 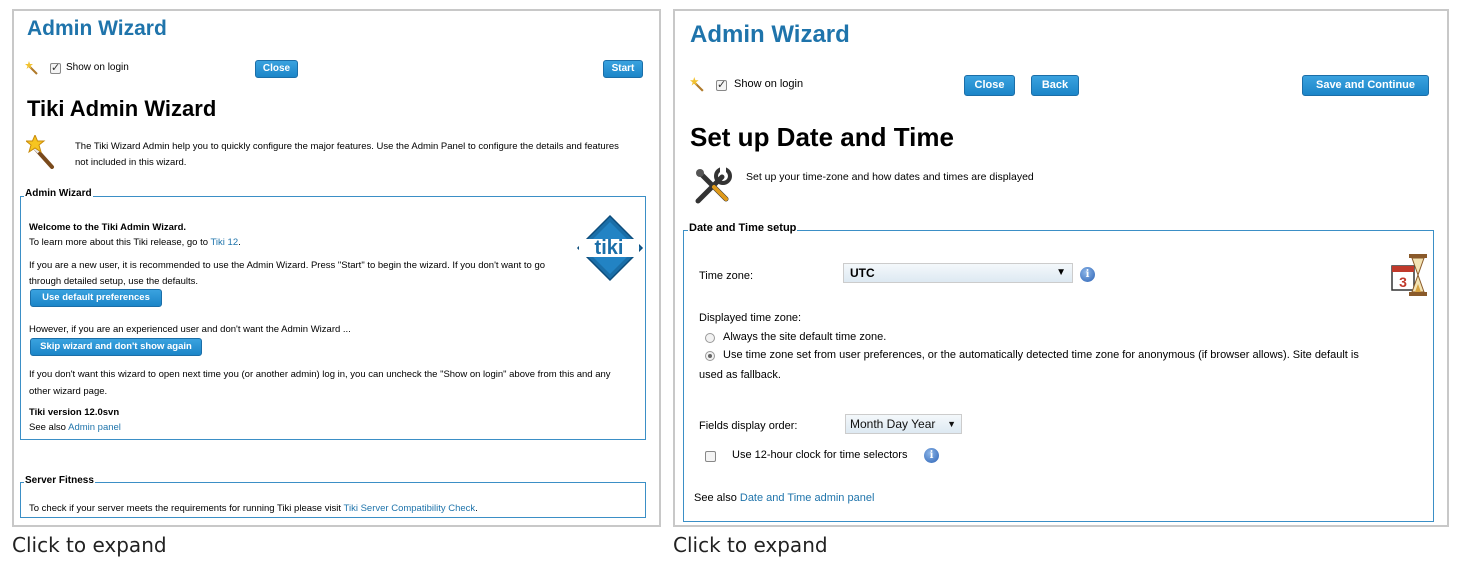 I want to click on tiki-logo-text: tiki, so click(x=609, y=248).